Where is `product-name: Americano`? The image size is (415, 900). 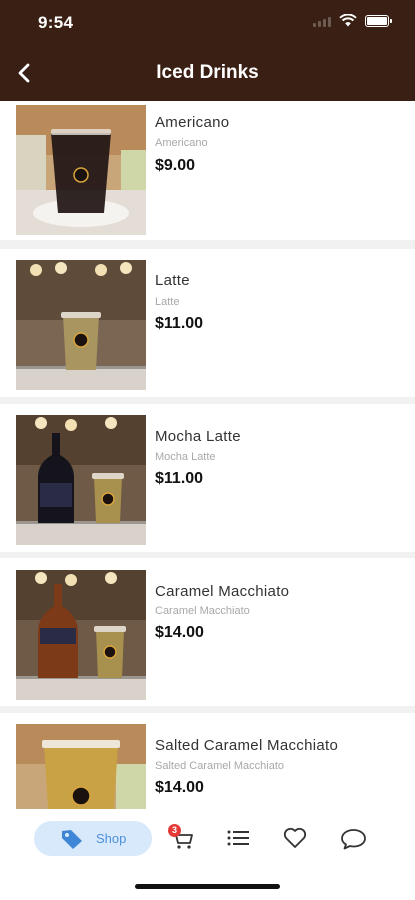
product-name: Americano is located at coordinates (192, 122).